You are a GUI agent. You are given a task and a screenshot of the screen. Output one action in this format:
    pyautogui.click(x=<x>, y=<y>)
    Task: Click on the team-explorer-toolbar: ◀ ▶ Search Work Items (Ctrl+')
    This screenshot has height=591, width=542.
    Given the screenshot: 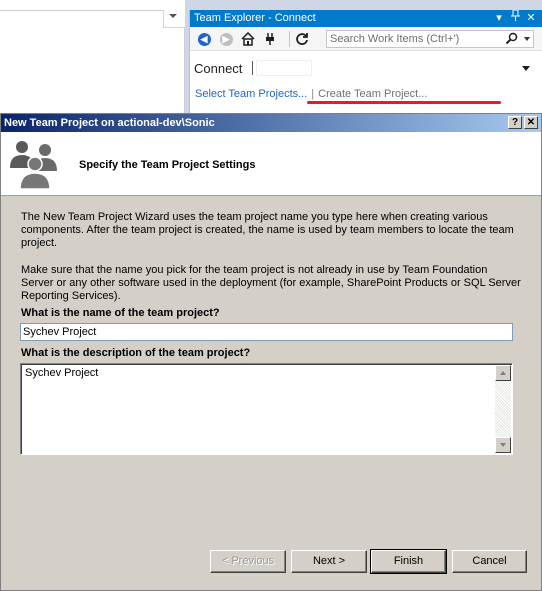 What is the action you would take?
    pyautogui.click(x=366, y=39)
    